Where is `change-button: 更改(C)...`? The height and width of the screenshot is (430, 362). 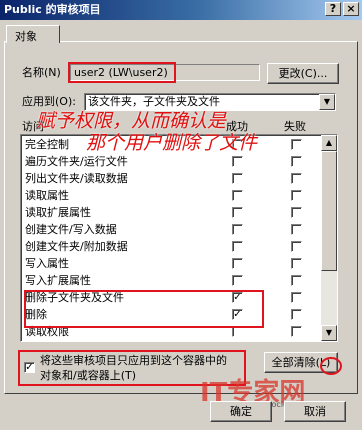 change-button: 更改(C)... is located at coordinates (303, 73).